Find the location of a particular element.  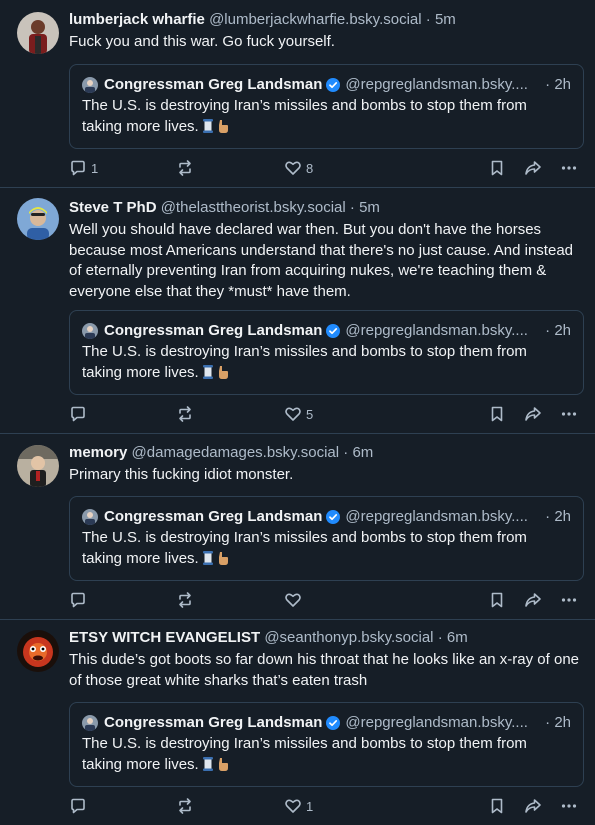

like-count: 1 is located at coordinates (310, 806).